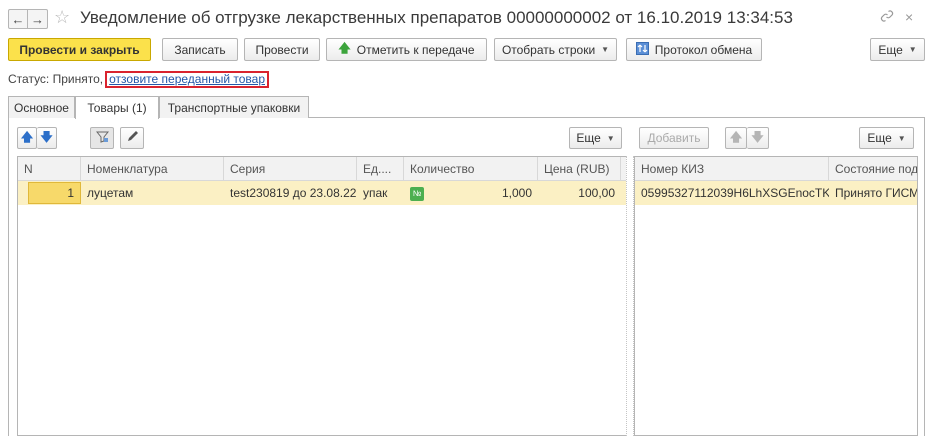 The image size is (933, 436). I want to click on save-button: Записать, so click(200, 49).